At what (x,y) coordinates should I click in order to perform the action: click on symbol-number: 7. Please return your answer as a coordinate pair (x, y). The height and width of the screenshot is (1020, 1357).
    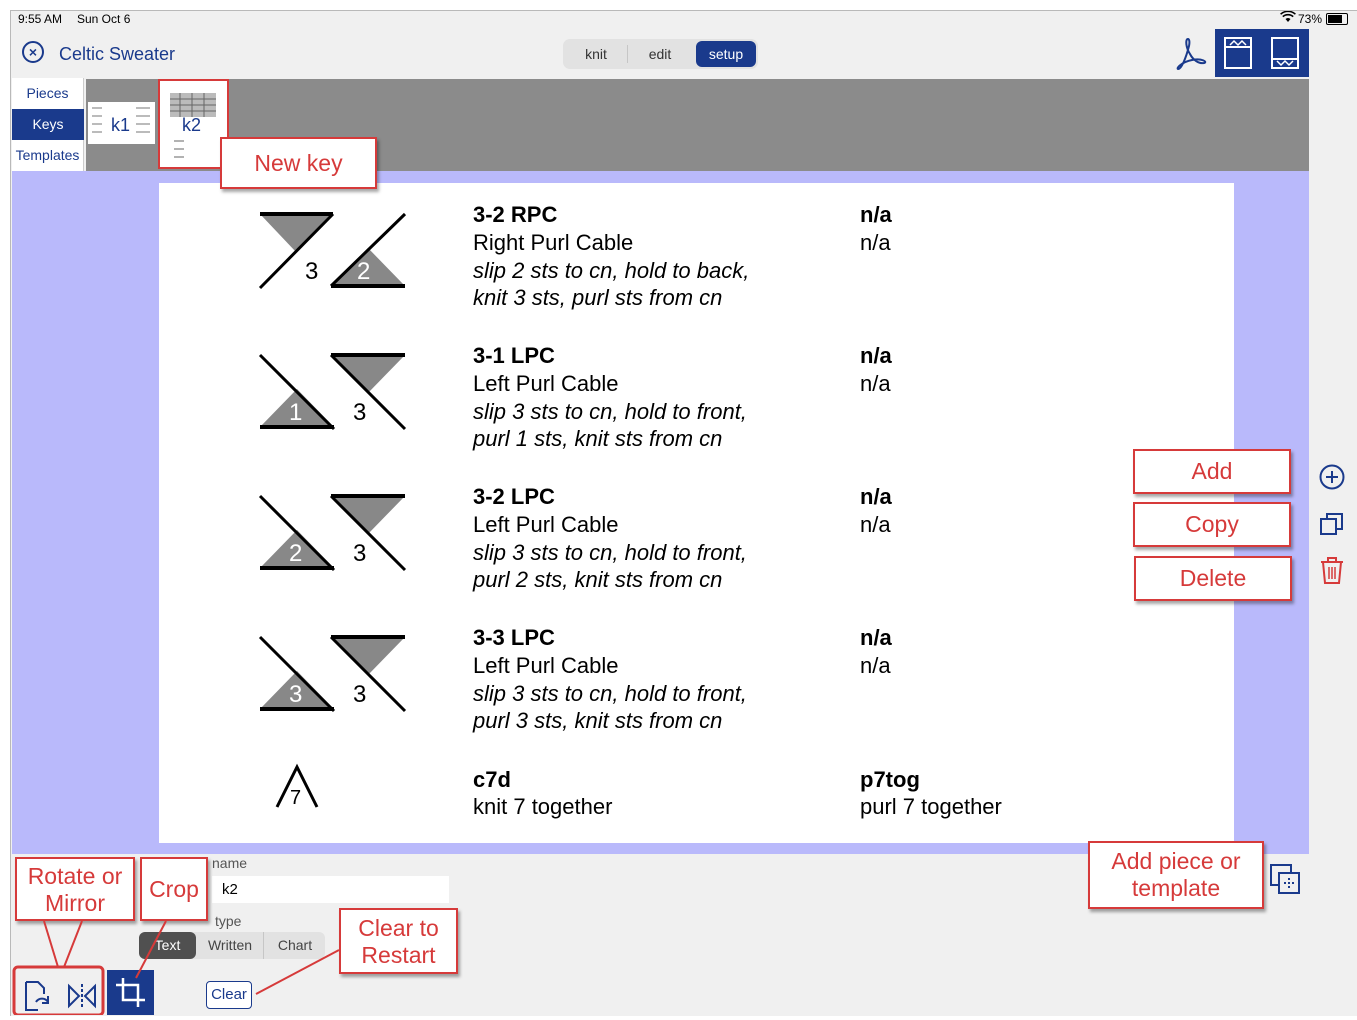
    Looking at the image, I should click on (296, 798).